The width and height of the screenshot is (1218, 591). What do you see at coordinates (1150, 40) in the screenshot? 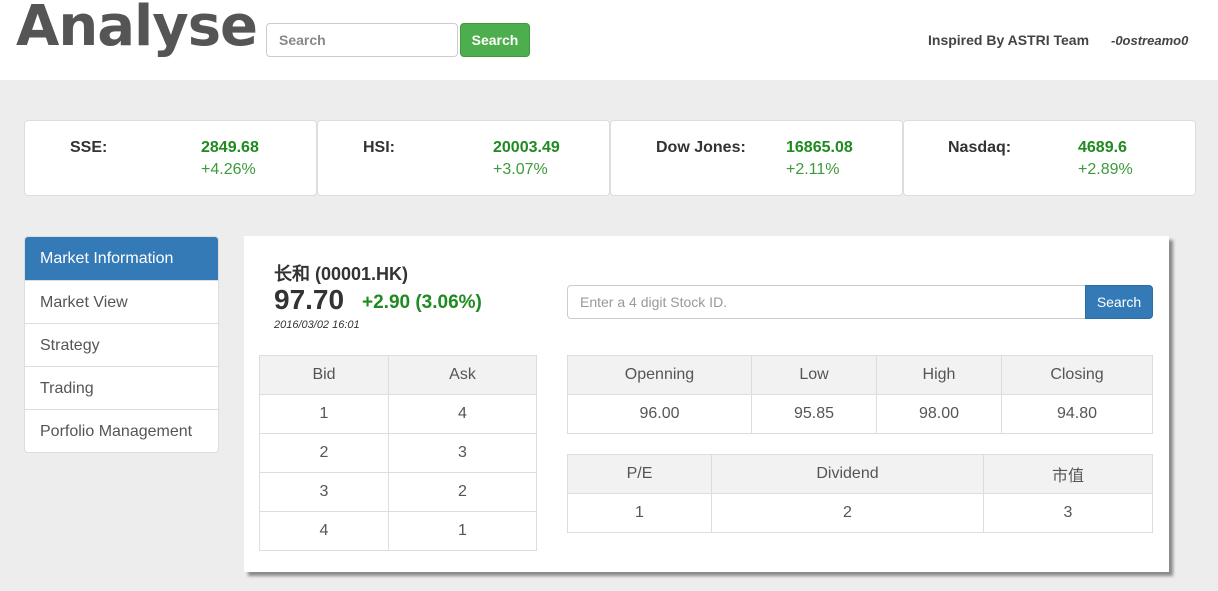
I see `author-text: -0ostreamo0` at bounding box center [1150, 40].